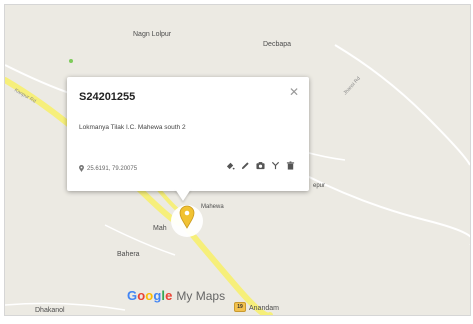 The image size is (473, 324). I want to click on edit-icon, so click(245, 165).